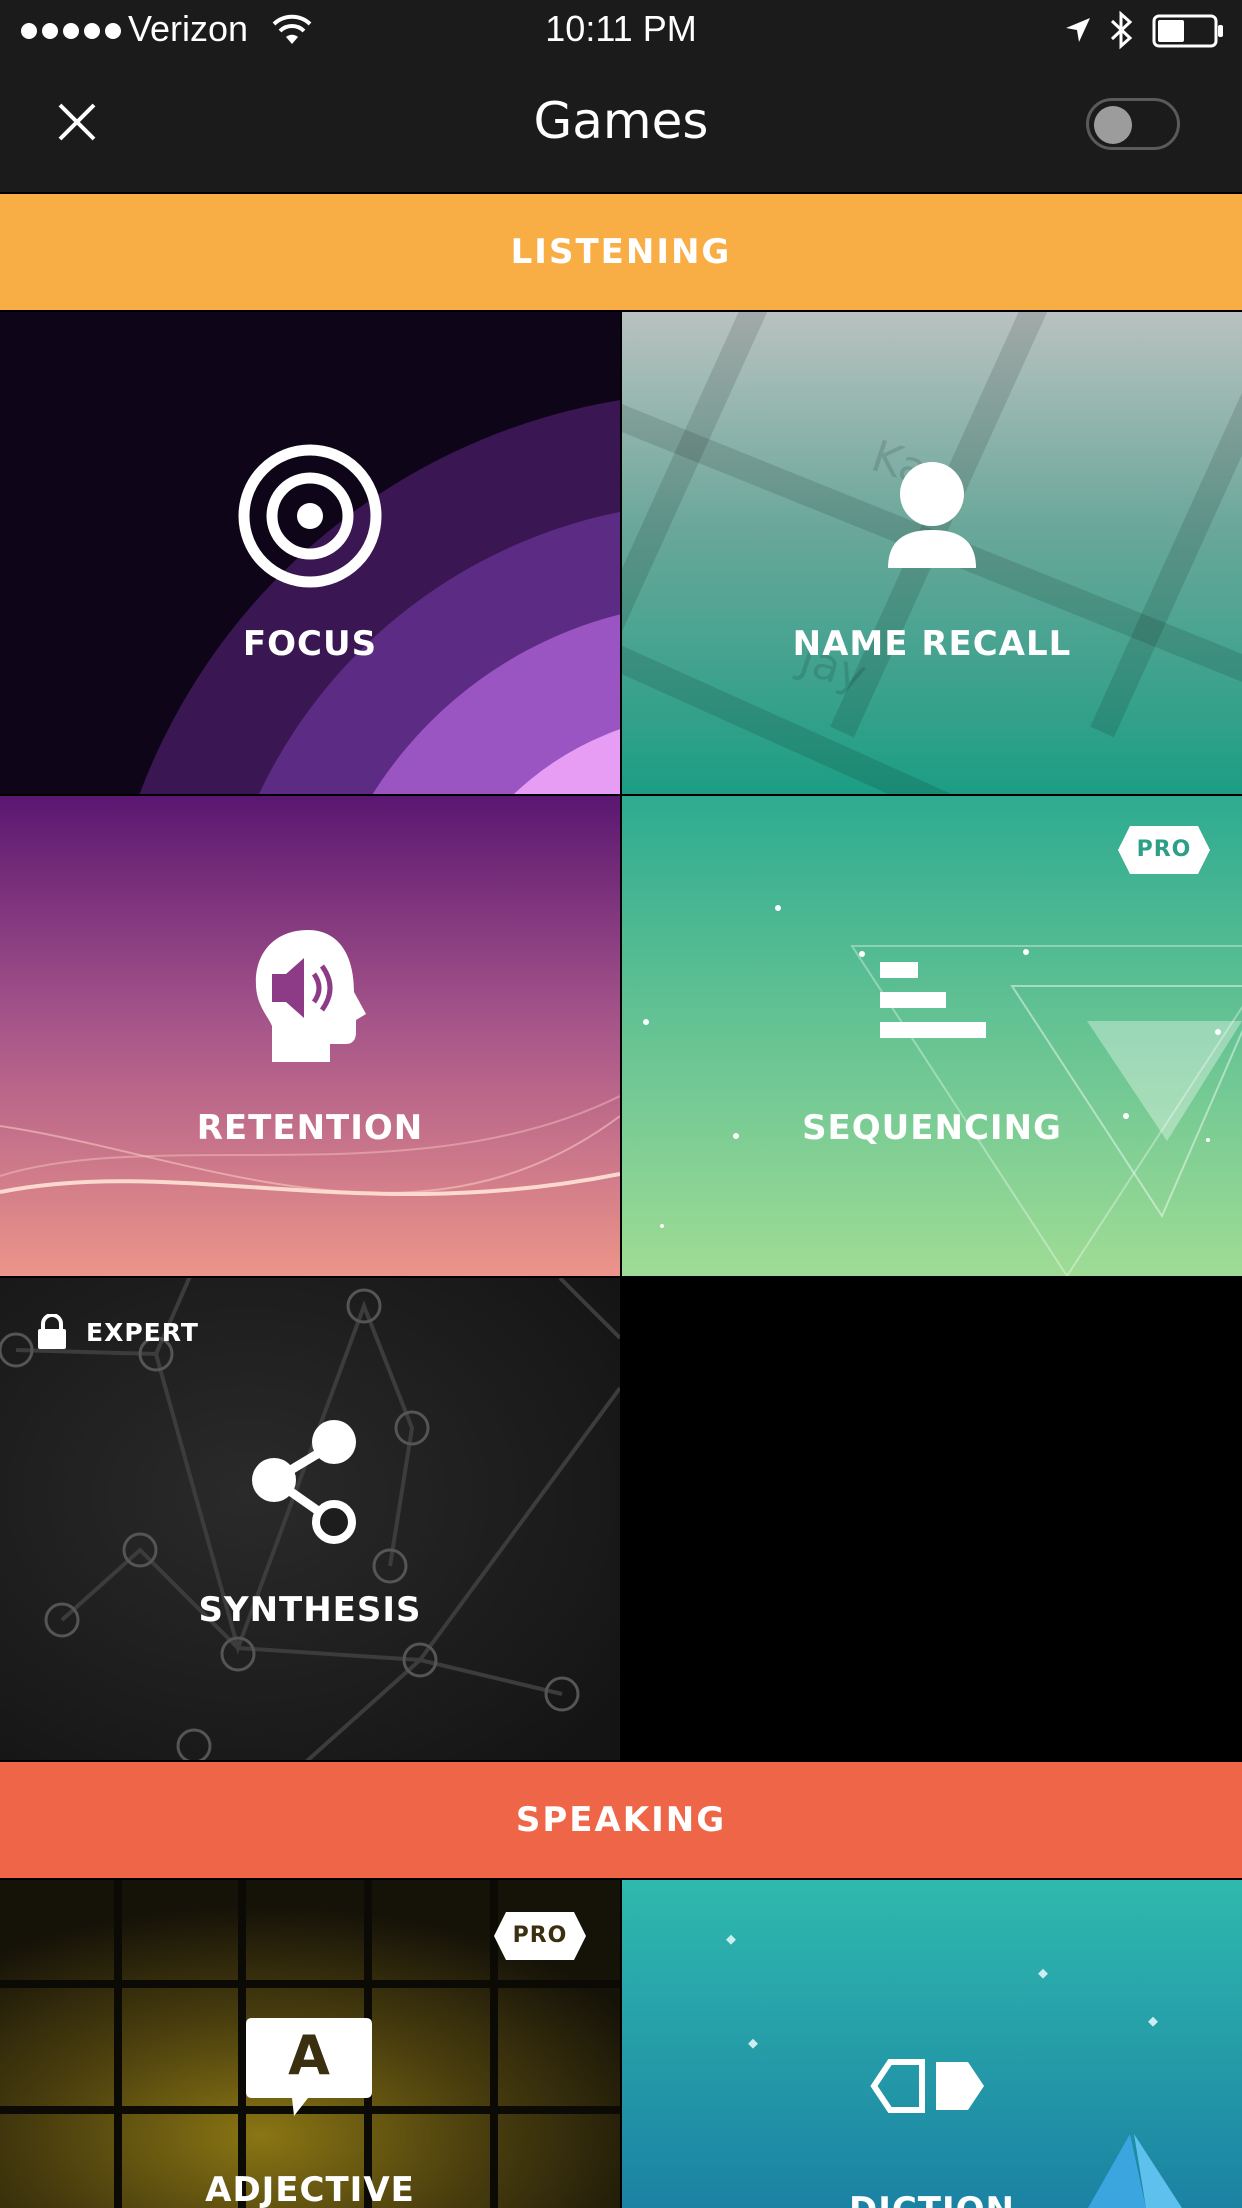 The height and width of the screenshot is (2208, 1242). What do you see at coordinates (932, 519) in the screenshot?
I see `person-icon` at bounding box center [932, 519].